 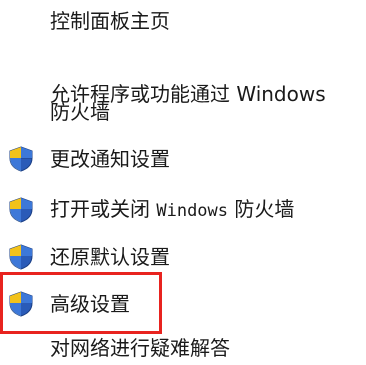 I want to click on change-notification-settings-label: 更改通知设置, so click(x=110, y=159).